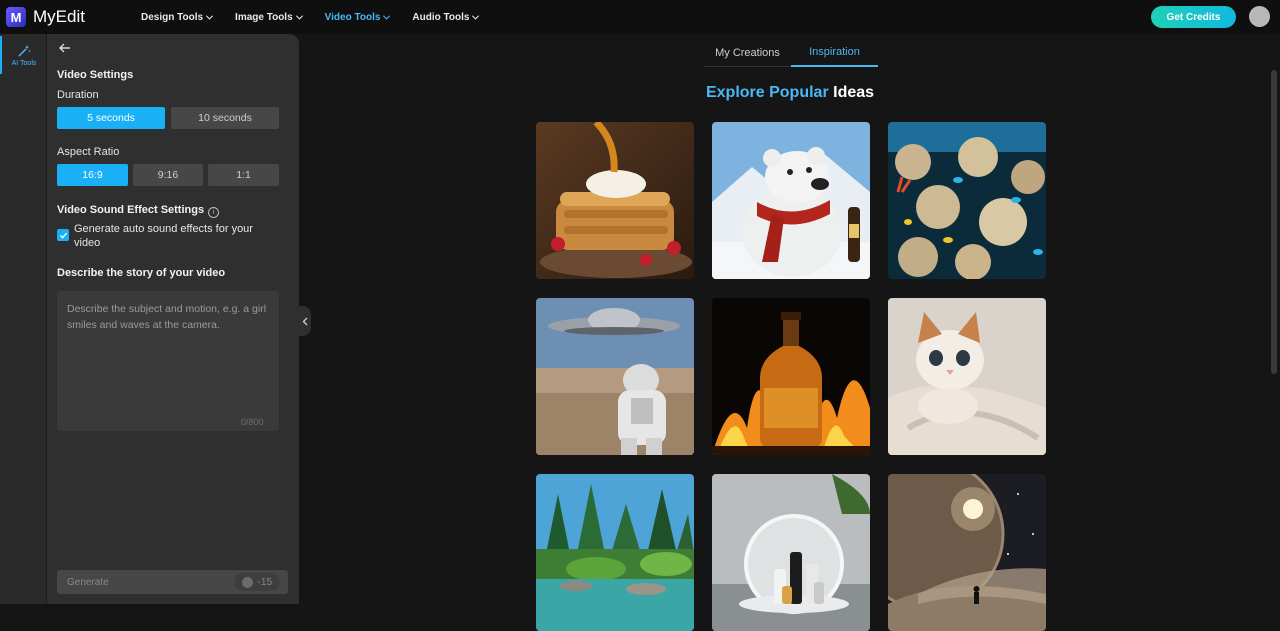  I want to click on logo: M MyEdit, so click(45, 17).